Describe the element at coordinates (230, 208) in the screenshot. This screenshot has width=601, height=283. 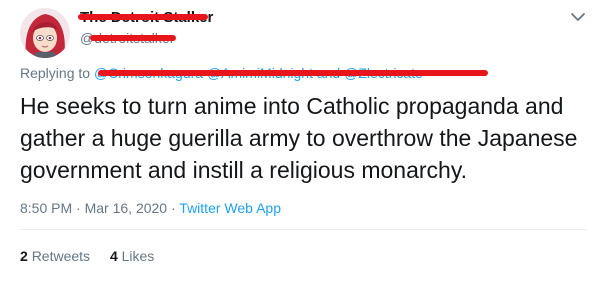
I see `tweet-source-link: Twitter Web App` at that location.